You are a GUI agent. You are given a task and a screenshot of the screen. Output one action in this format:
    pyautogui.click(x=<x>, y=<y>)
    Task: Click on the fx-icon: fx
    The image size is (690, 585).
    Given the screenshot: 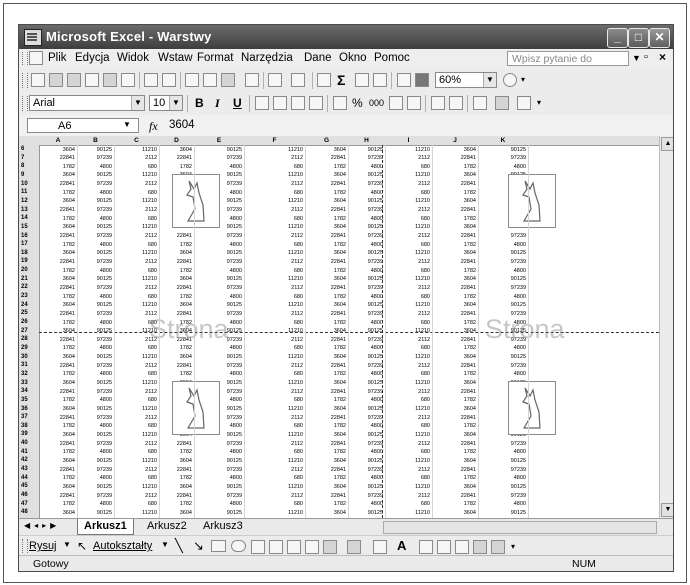 What is the action you would take?
    pyautogui.click(x=153, y=126)
    